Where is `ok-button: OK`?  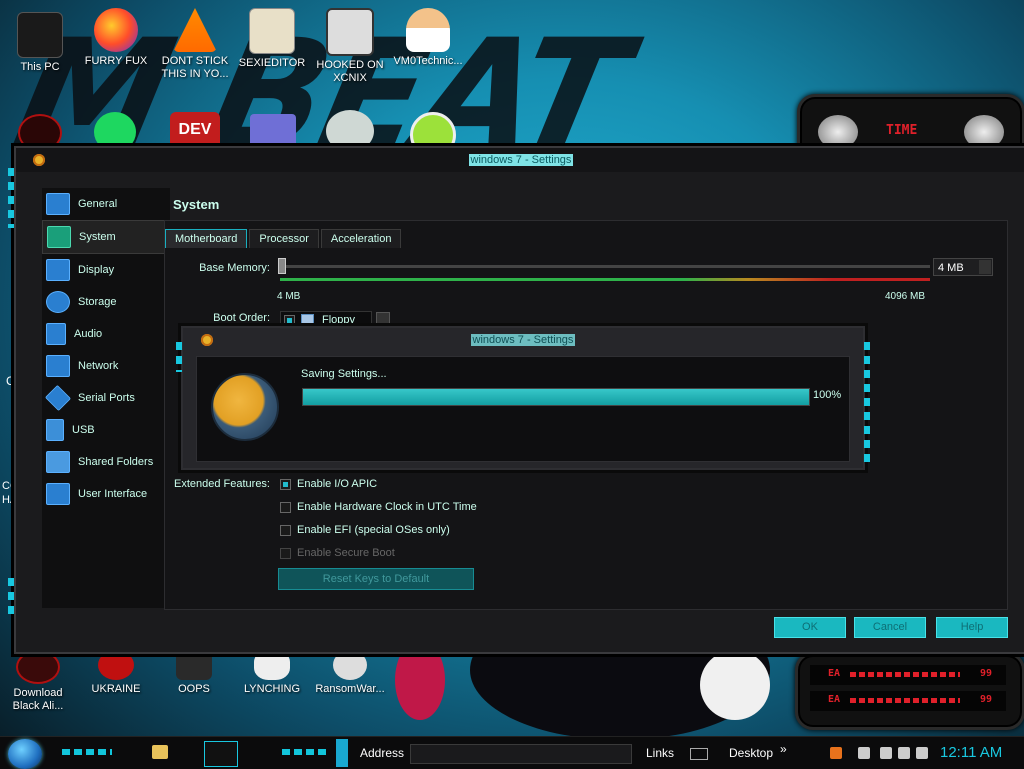 ok-button: OK is located at coordinates (810, 627).